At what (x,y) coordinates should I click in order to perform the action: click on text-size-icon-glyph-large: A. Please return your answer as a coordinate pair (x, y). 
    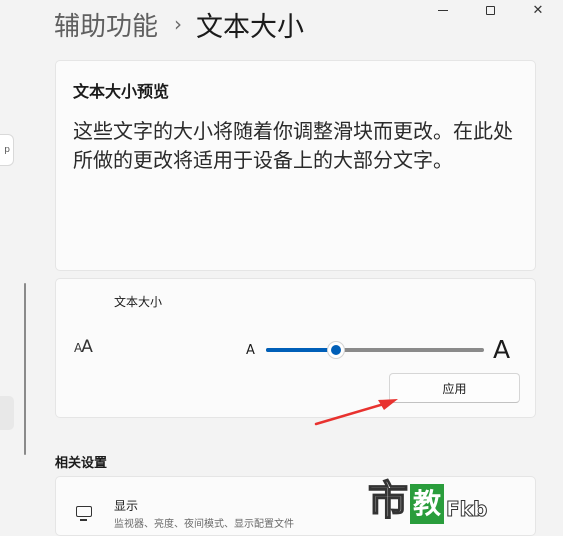
    Looking at the image, I should click on (87, 347).